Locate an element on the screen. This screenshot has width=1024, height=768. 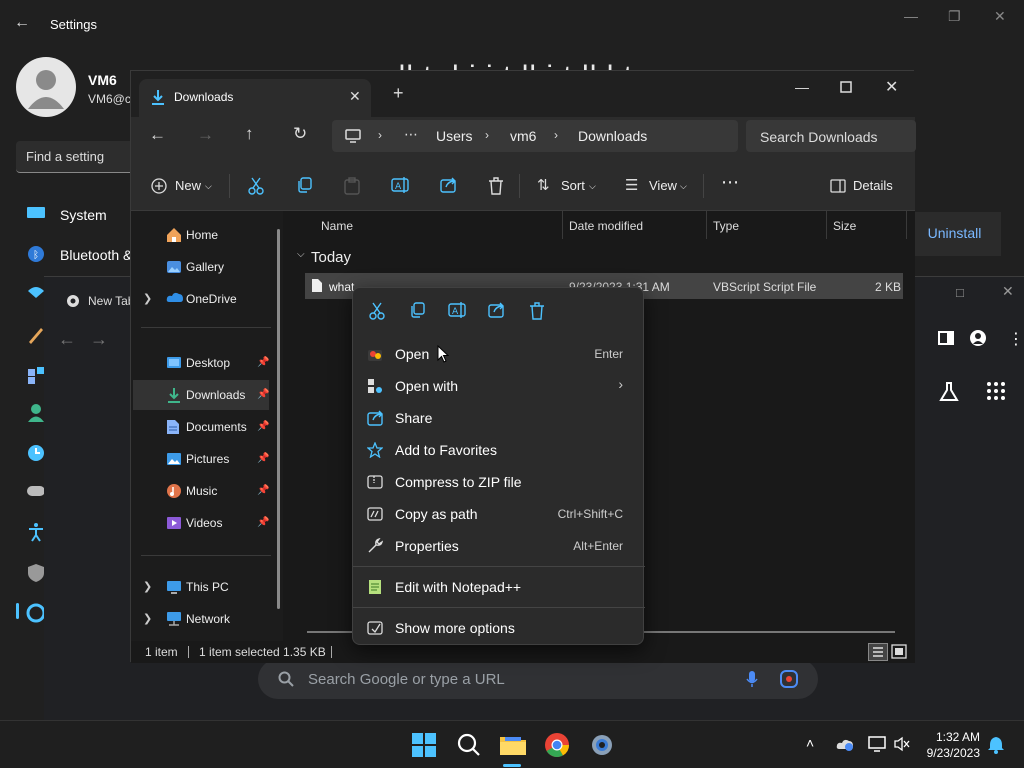
menu-item-compress-zip: Compress to ZIP file is located at coordinates (498, 482).